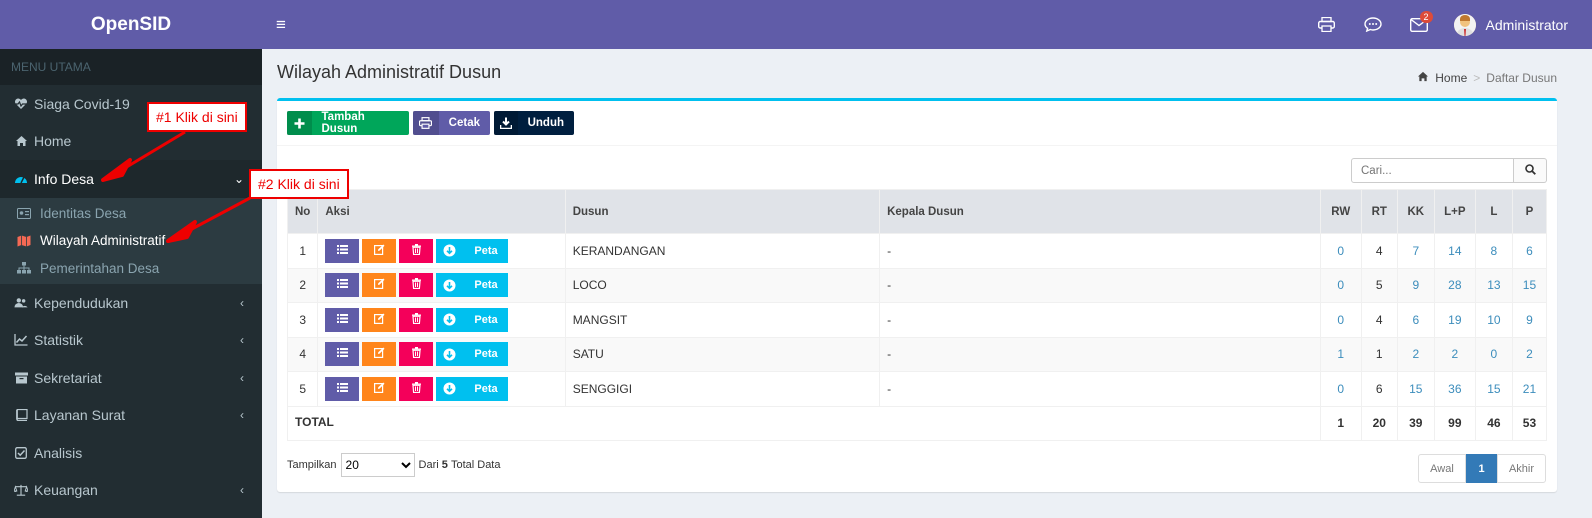  I want to click on col-header-p: P, so click(1529, 211).